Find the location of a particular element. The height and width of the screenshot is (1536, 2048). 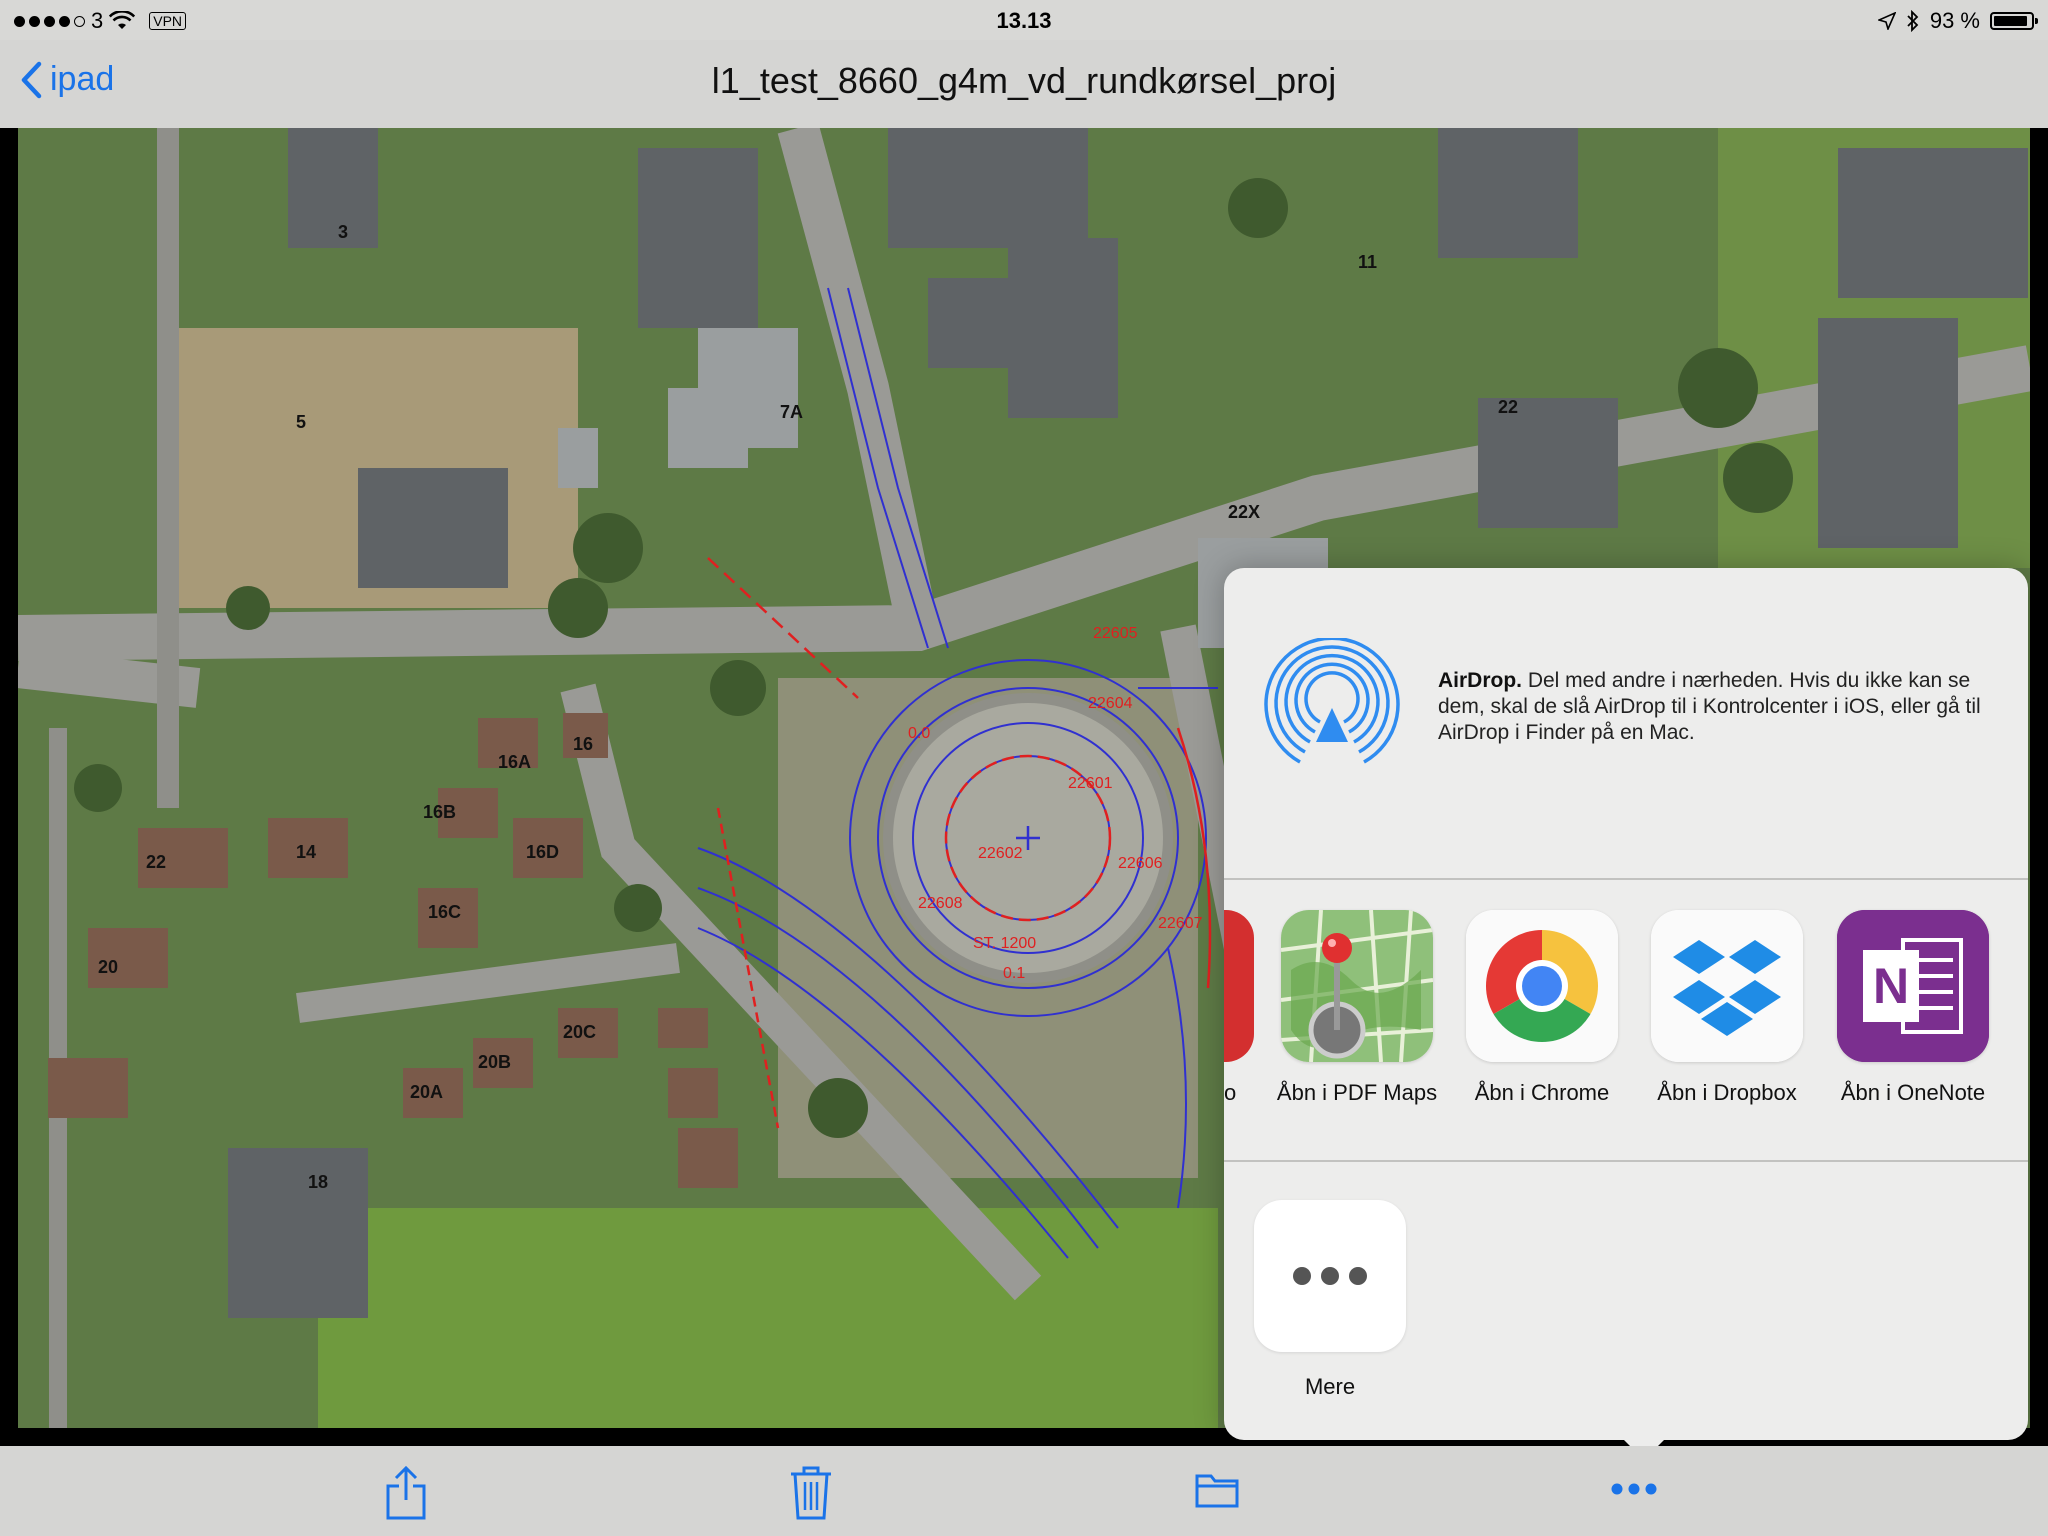

chrome-icon is located at coordinates (1542, 986).